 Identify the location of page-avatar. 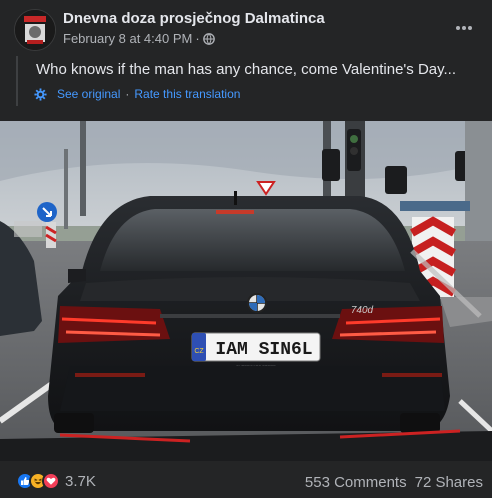
(35, 30).